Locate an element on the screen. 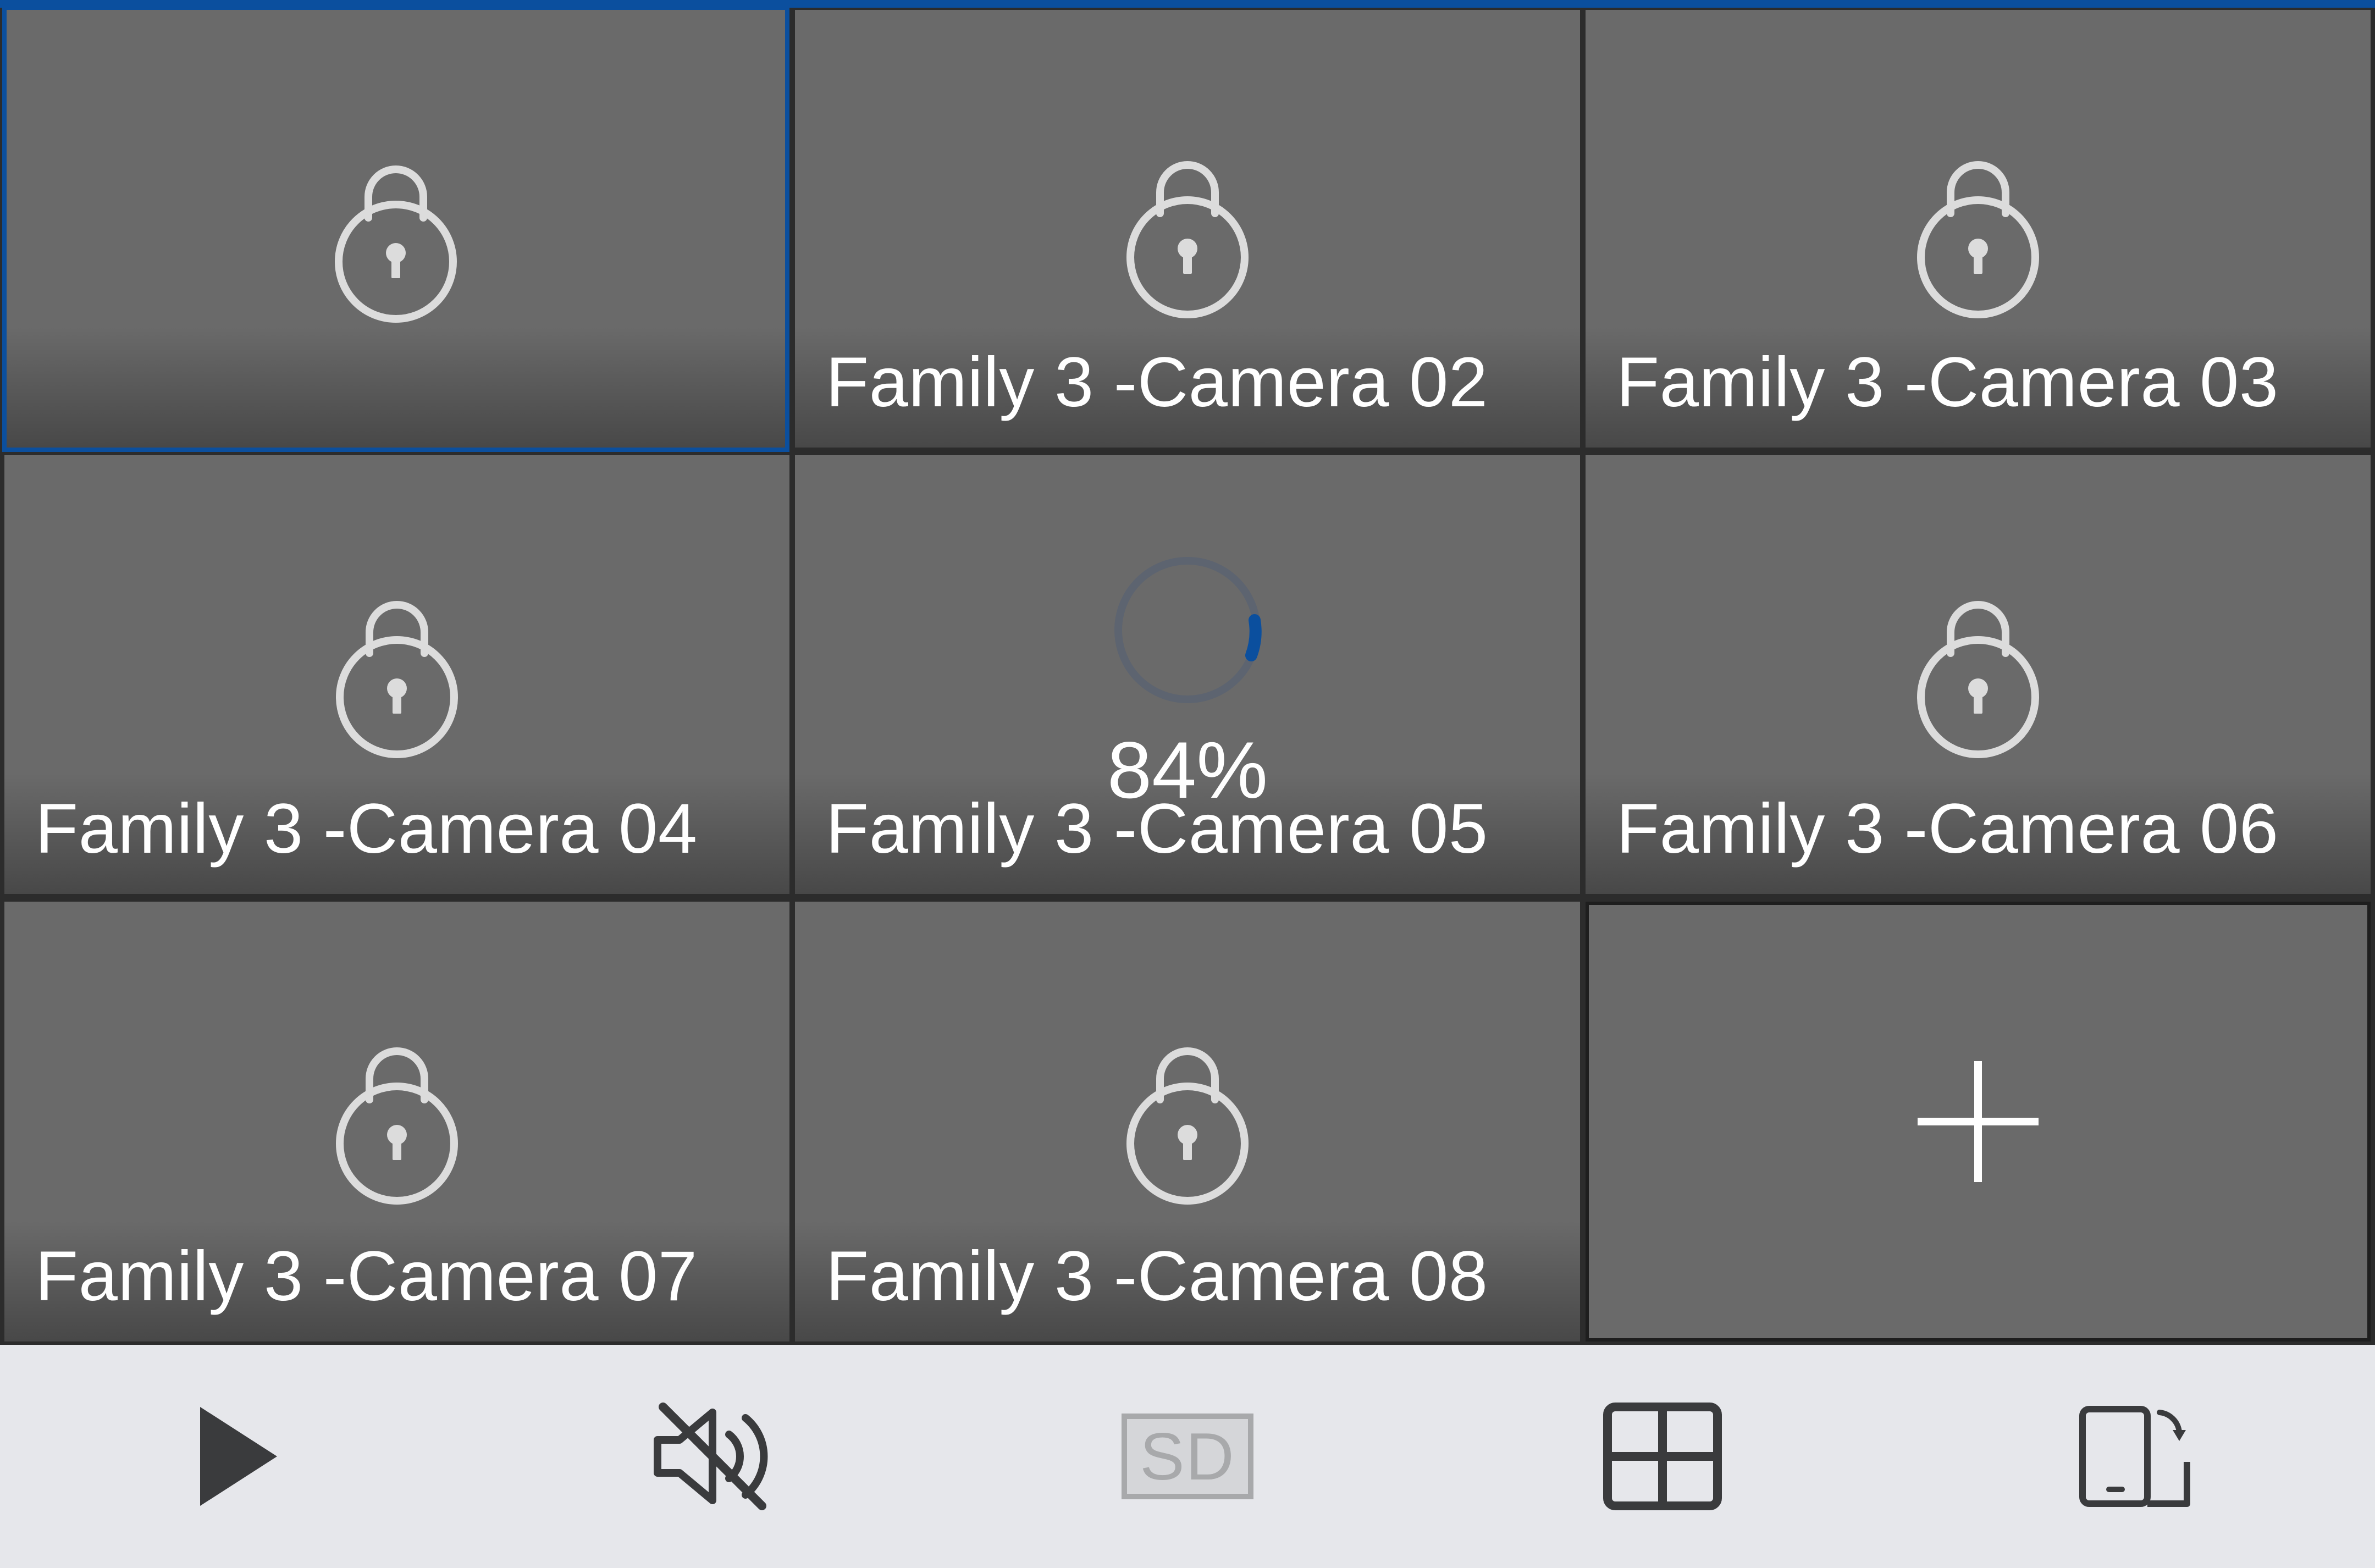 This screenshot has width=2375, height=1568. sd-icon: SD is located at coordinates (1187, 1456).